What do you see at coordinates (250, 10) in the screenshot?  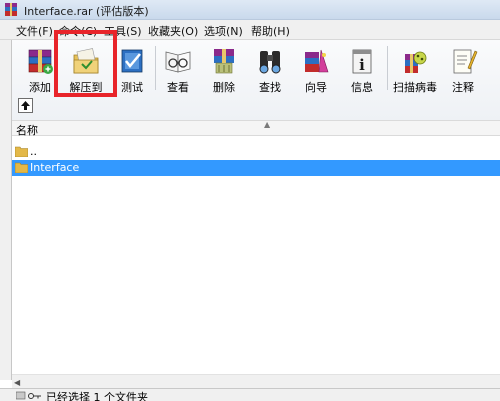 I see `title-bar: Interface.rar (评估版本)` at bounding box center [250, 10].